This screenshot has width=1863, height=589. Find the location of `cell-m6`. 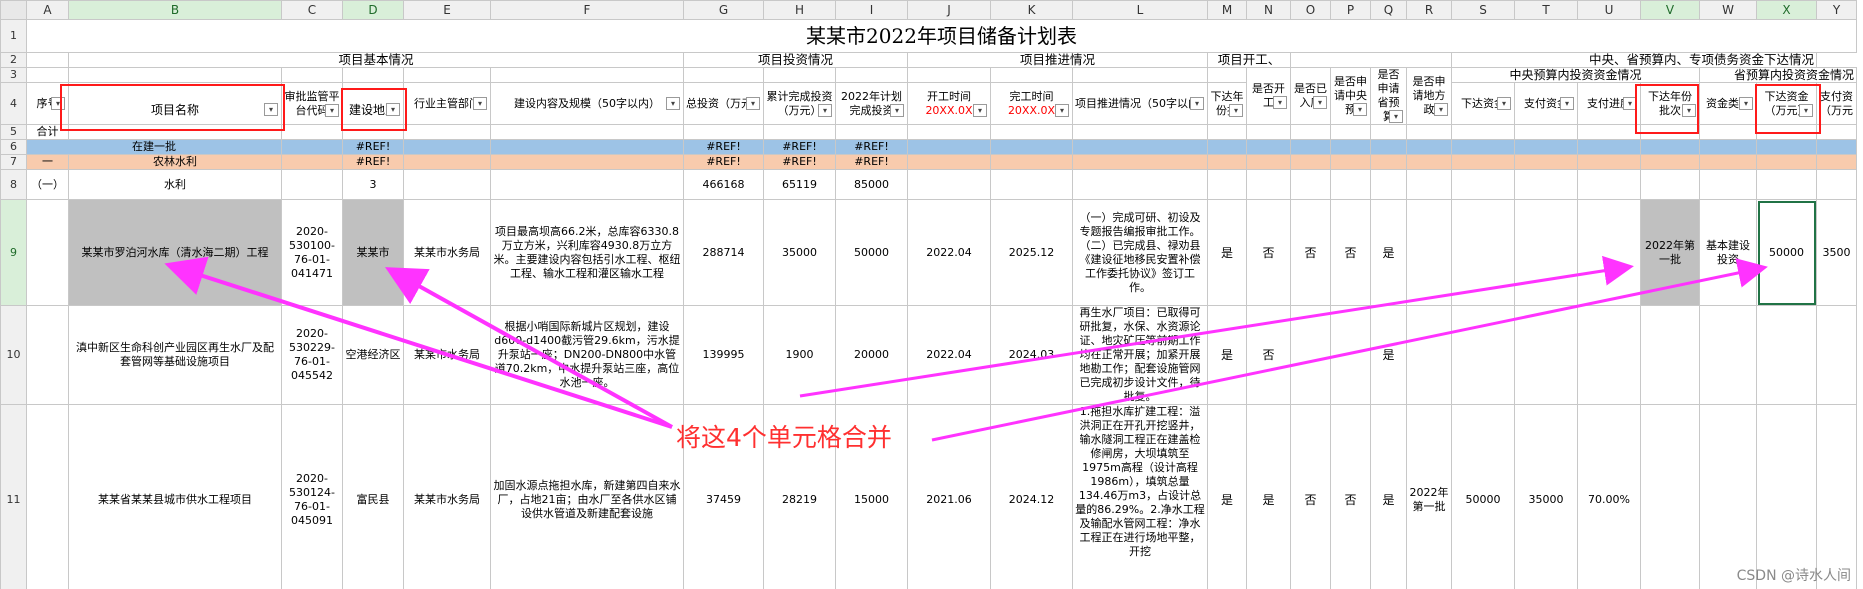

cell-m6 is located at coordinates (1227, 147).